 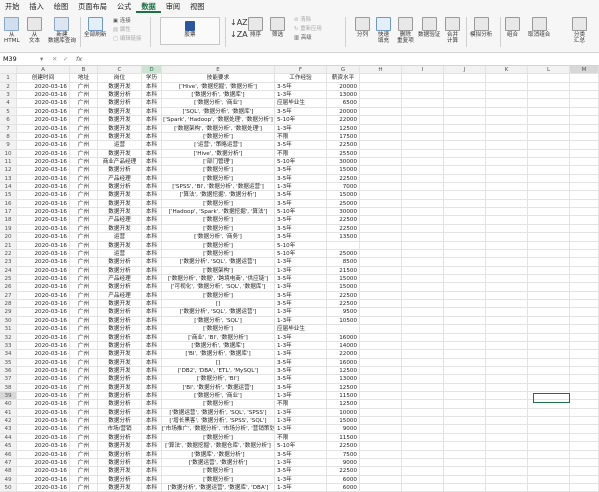 I want to click on cell-c: 产品经理, so click(x=120, y=296).